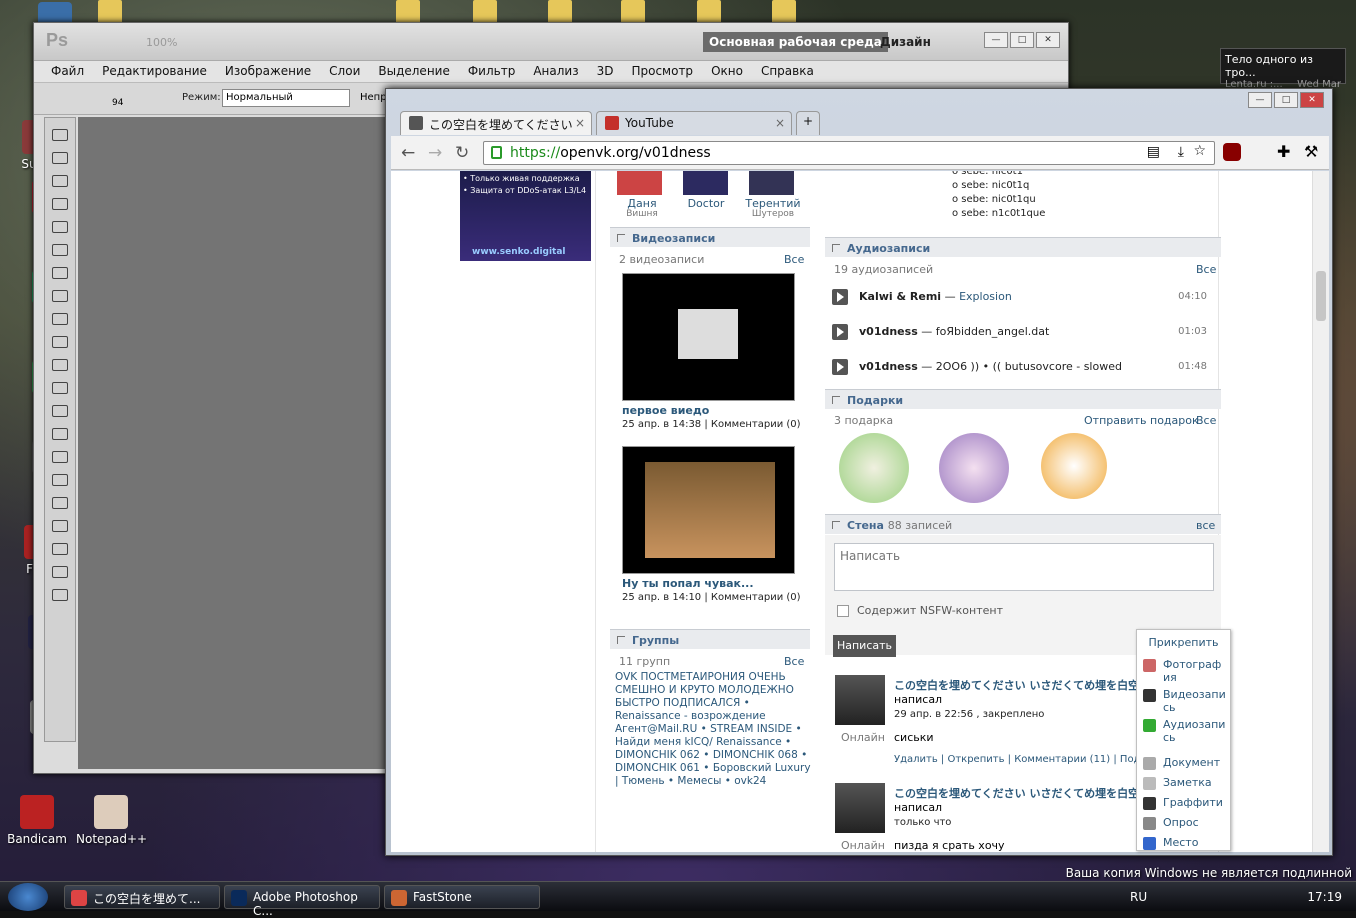 The image size is (1356, 918). I want to click on attach-item: Граффити, so click(1185, 803).